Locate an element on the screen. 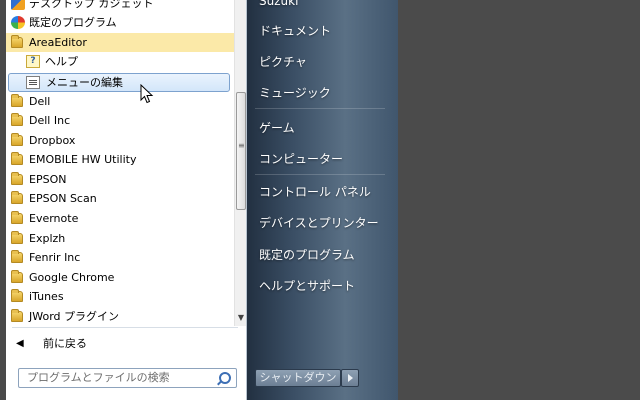 The width and height of the screenshot is (640, 400). list-item-label: メニューの編集 is located at coordinates (84, 82).